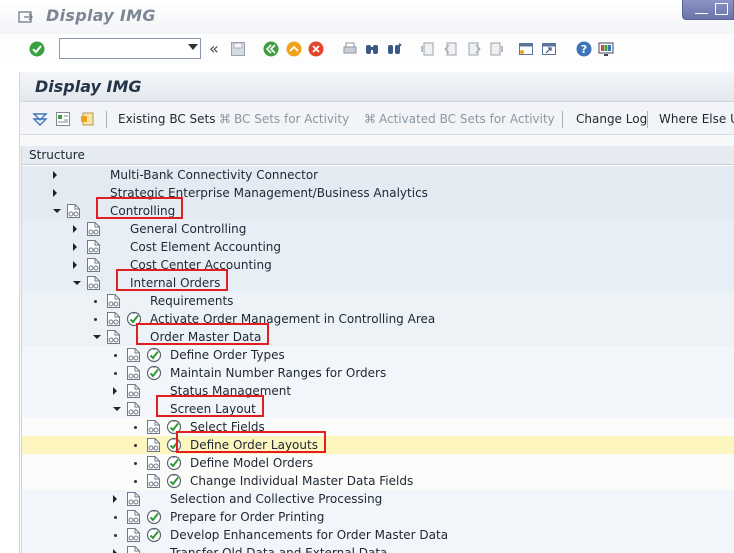 This screenshot has width=734, height=553. I want to click on tree-node: Internal Orders, so click(378, 280).